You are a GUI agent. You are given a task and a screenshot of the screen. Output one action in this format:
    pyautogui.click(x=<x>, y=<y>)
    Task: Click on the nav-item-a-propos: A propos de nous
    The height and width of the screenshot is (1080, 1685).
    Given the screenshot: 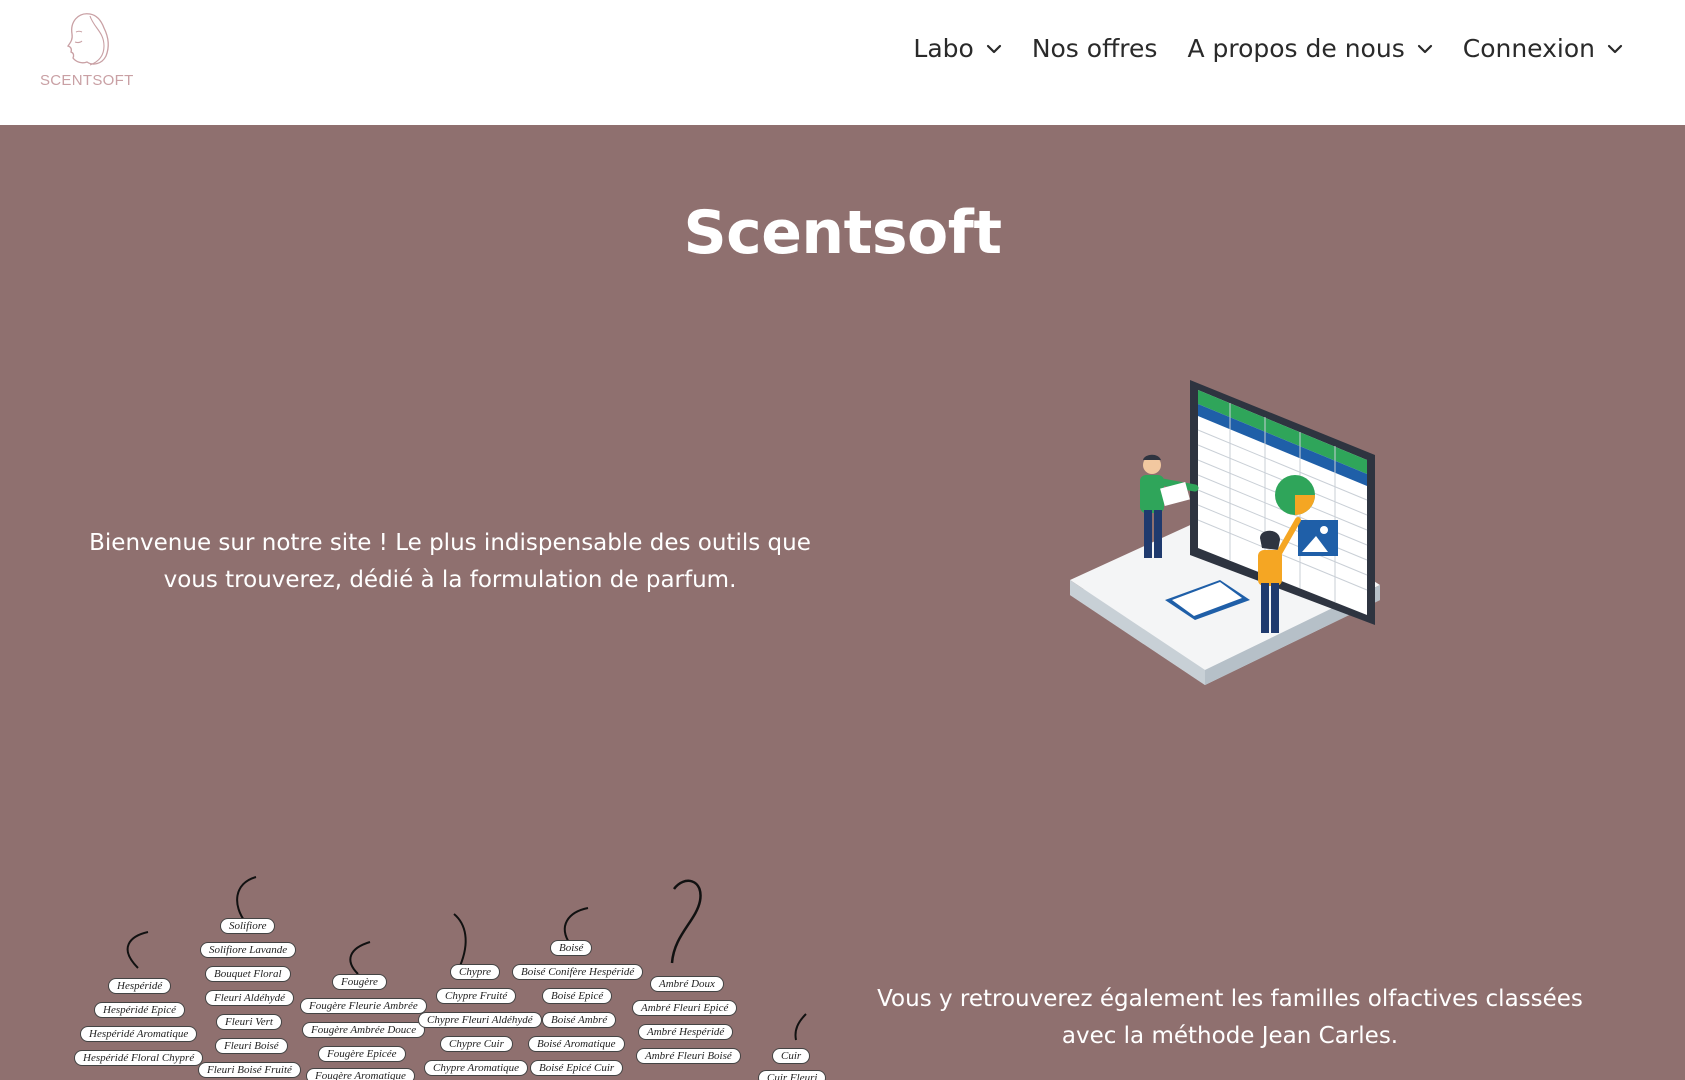 What is the action you would take?
    pyautogui.click(x=1309, y=48)
    